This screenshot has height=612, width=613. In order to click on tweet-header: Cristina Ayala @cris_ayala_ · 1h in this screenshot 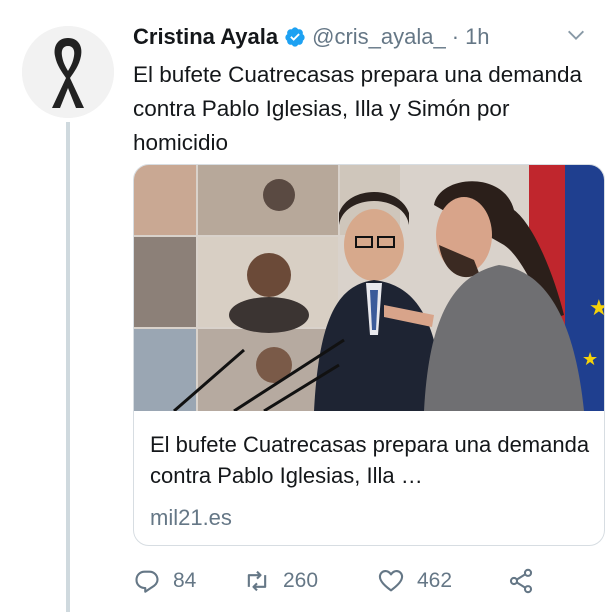, I will do `click(363, 37)`.